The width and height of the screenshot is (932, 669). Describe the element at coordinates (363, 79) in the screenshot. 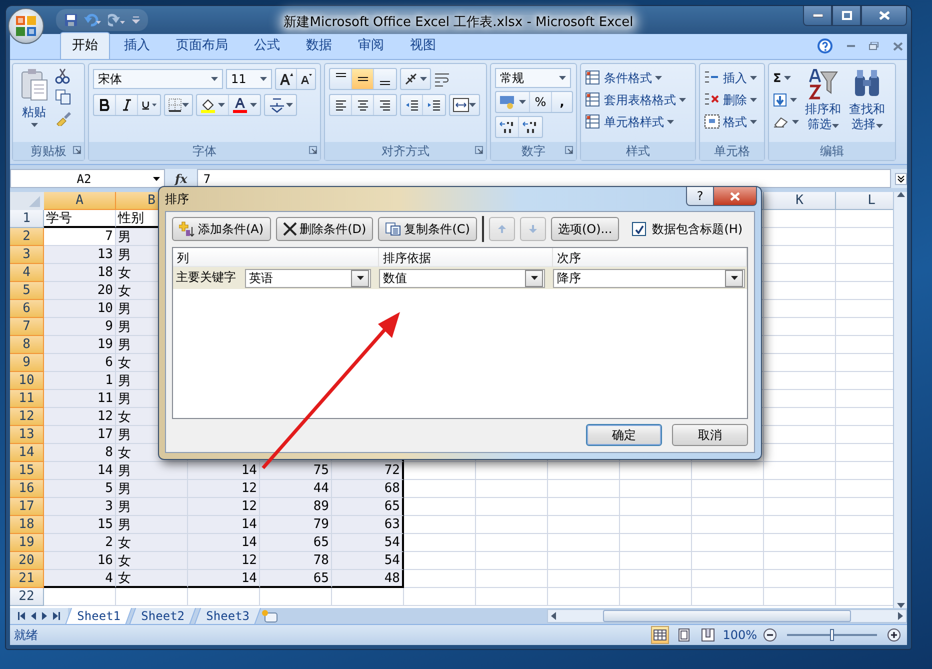

I see `middle-align-button` at that location.